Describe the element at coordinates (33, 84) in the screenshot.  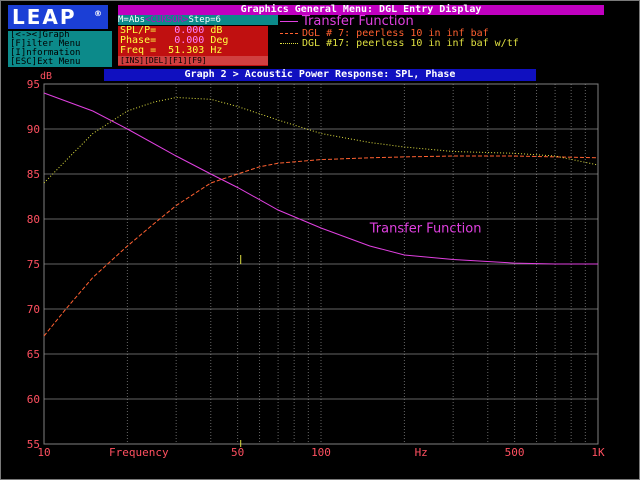
I see `y-tick-label: 95` at that location.